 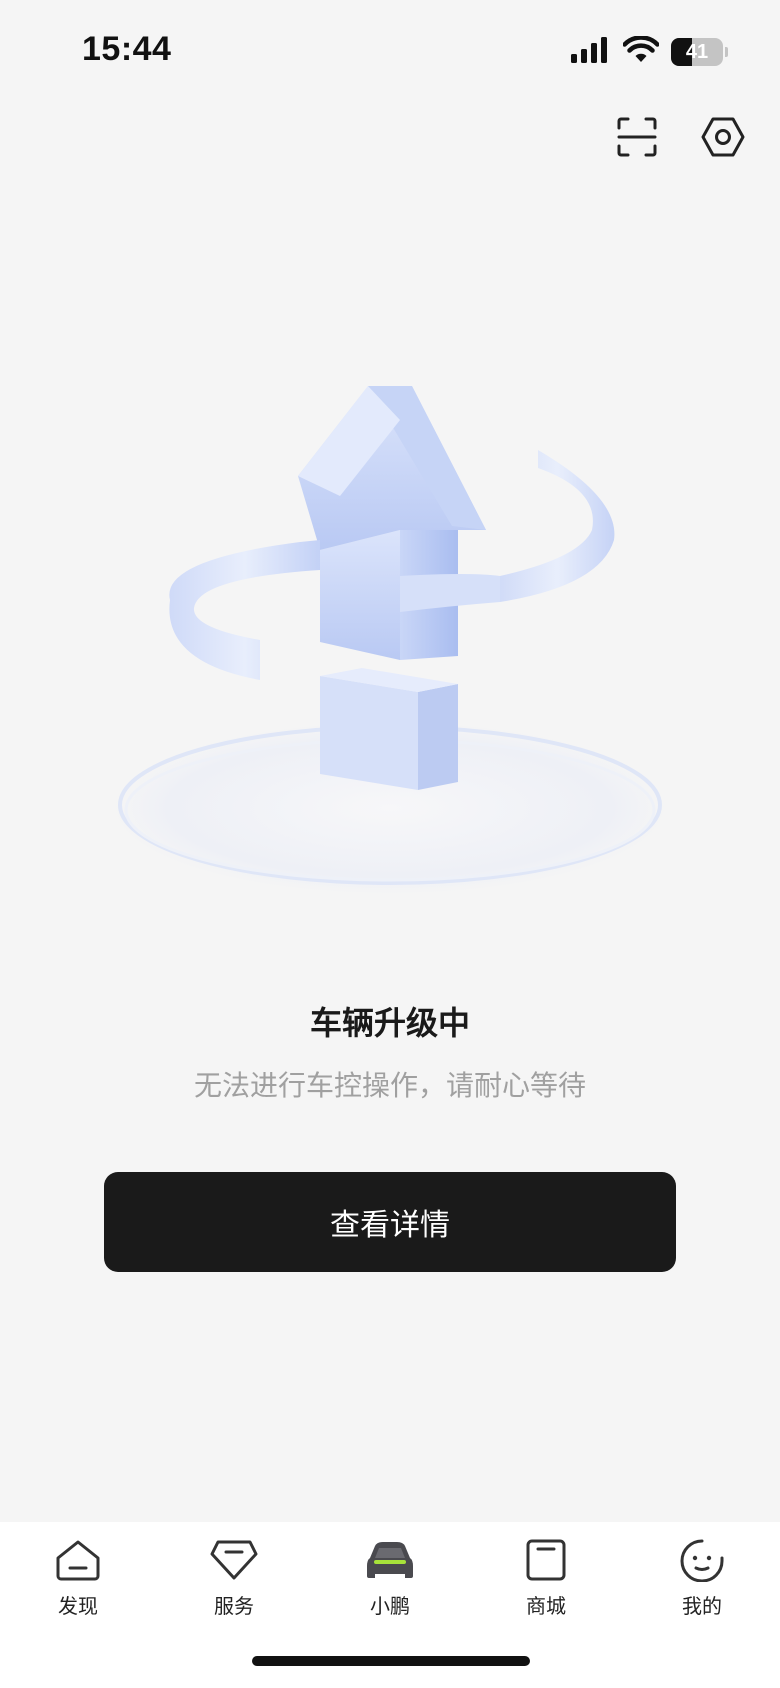 I want to click on profile-icon, so click(x=702, y=1560).